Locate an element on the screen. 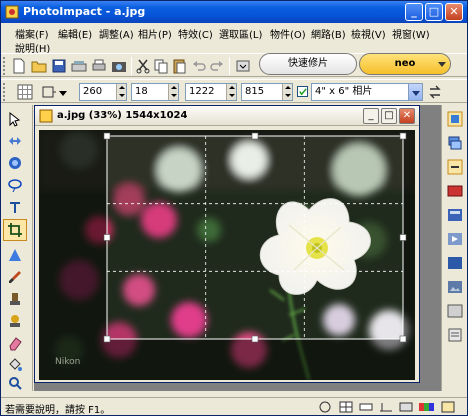 The image size is (468, 416). menu-adjust: 調整(A) is located at coordinates (116, 33).